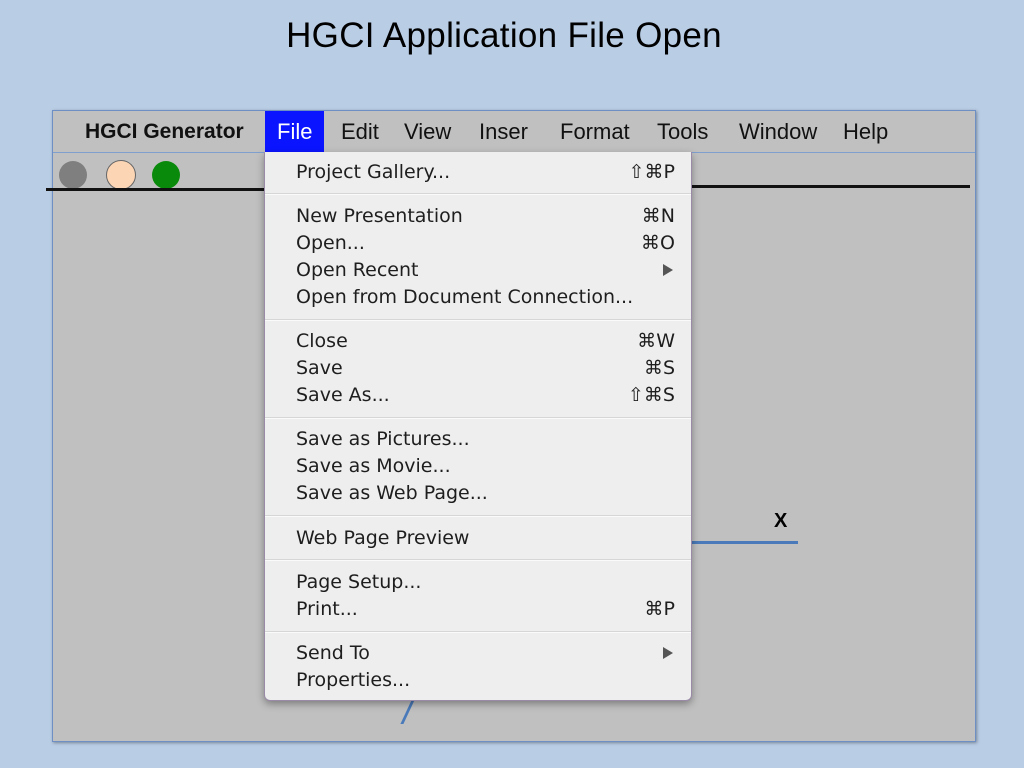 The height and width of the screenshot is (768, 1024). What do you see at coordinates (121, 175) in the screenshot?
I see `peach-button-icon` at bounding box center [121, 175].